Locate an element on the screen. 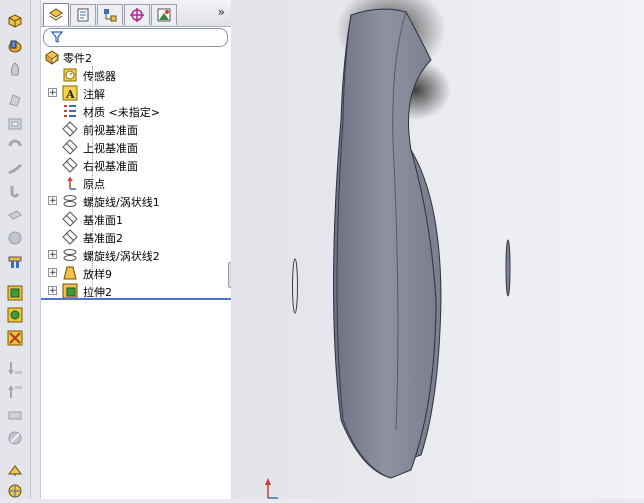  crosshair-icon is located at coordinates (137, 15).